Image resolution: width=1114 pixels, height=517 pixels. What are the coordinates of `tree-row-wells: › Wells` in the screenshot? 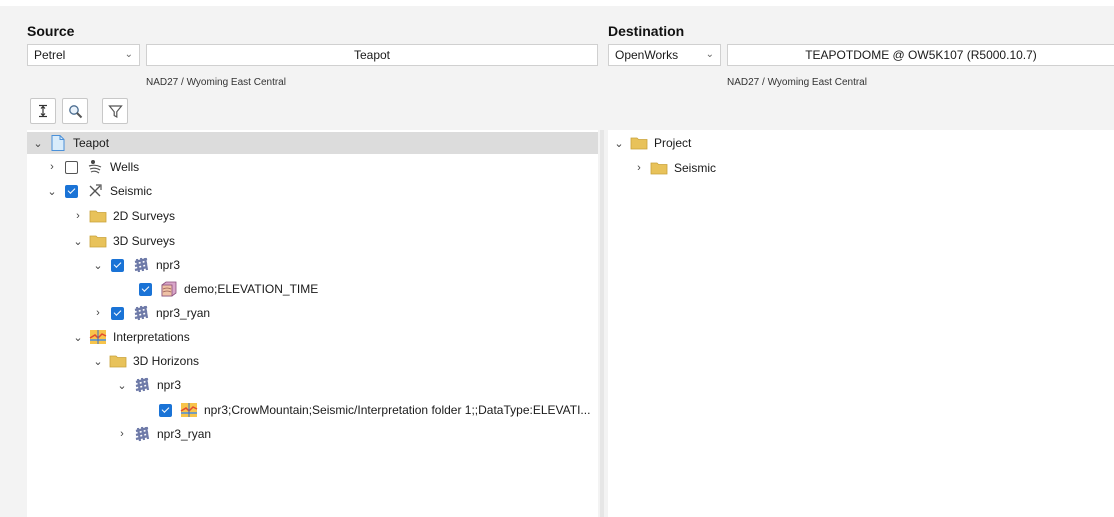 It's located at (92, 167).